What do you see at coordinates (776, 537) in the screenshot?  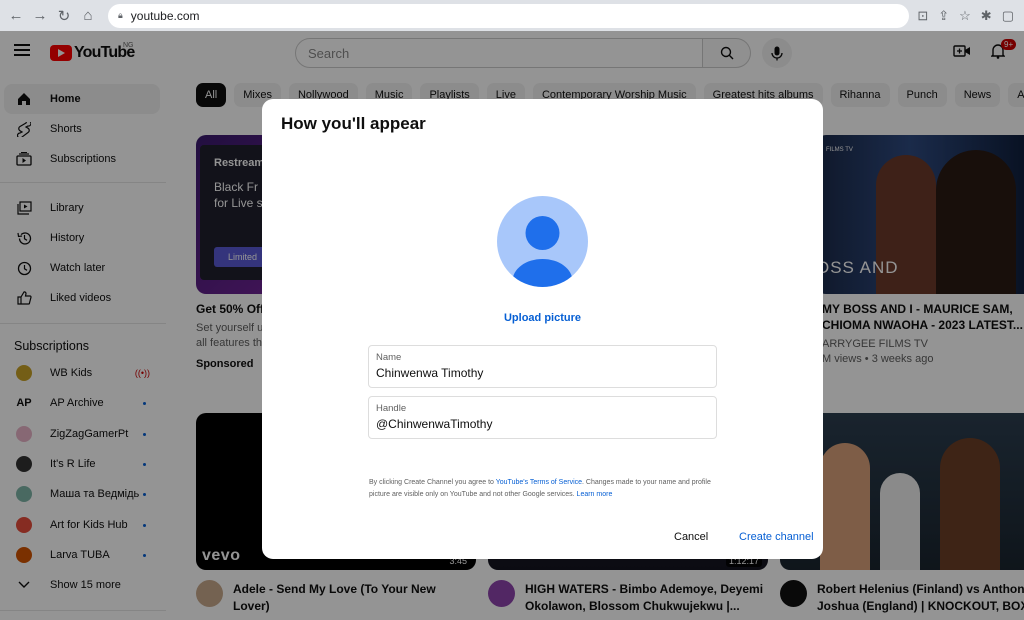 I see `create-channel-button: Create channel` at bounding box center [776, 537].